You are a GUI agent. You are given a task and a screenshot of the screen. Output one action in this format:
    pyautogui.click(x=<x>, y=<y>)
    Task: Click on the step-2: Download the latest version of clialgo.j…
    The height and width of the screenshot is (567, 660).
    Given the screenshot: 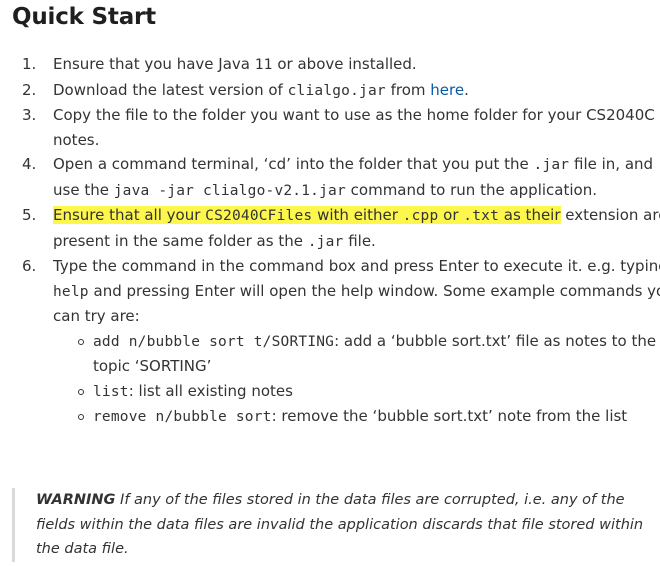 What is the action you would take?
    pyautogui.click(x=341, y=91)
    